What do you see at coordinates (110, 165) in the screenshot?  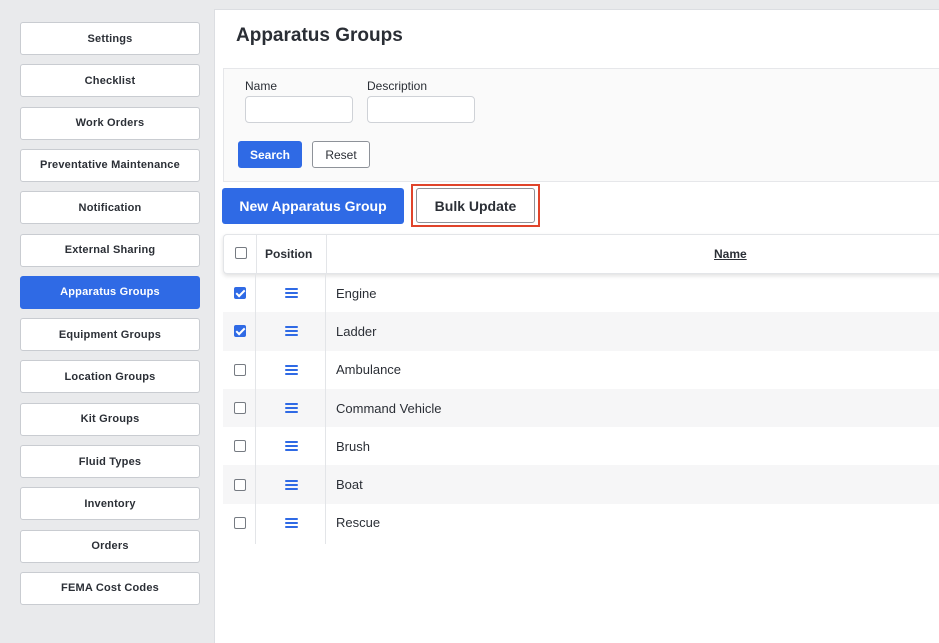 I see `sidebar-item-preventative-maintenance: Preventative Maintenance` at bounding box center [110, 165].